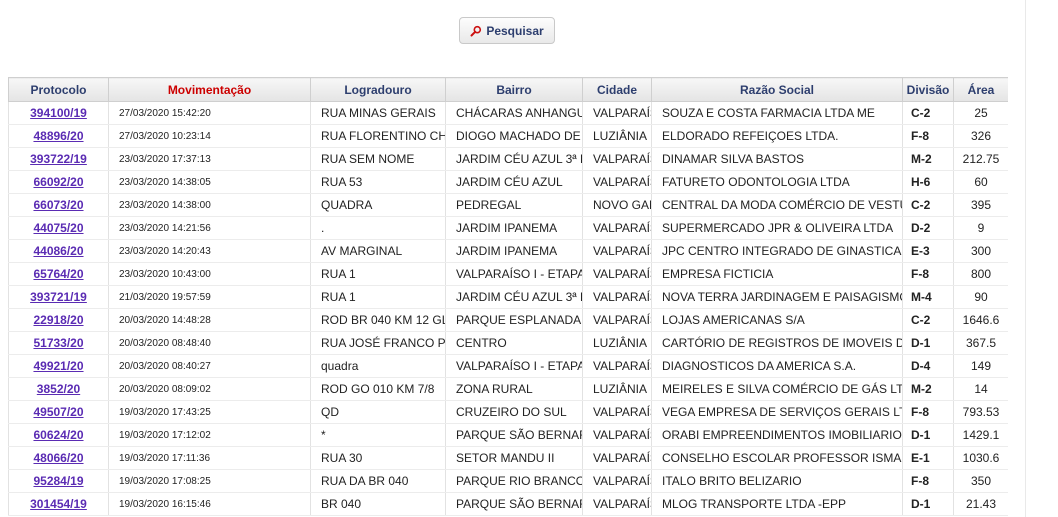 This screenshot has width=1058, height=517. I want to click on col-header-movimentacao: Movimentação, so click(209, 89).